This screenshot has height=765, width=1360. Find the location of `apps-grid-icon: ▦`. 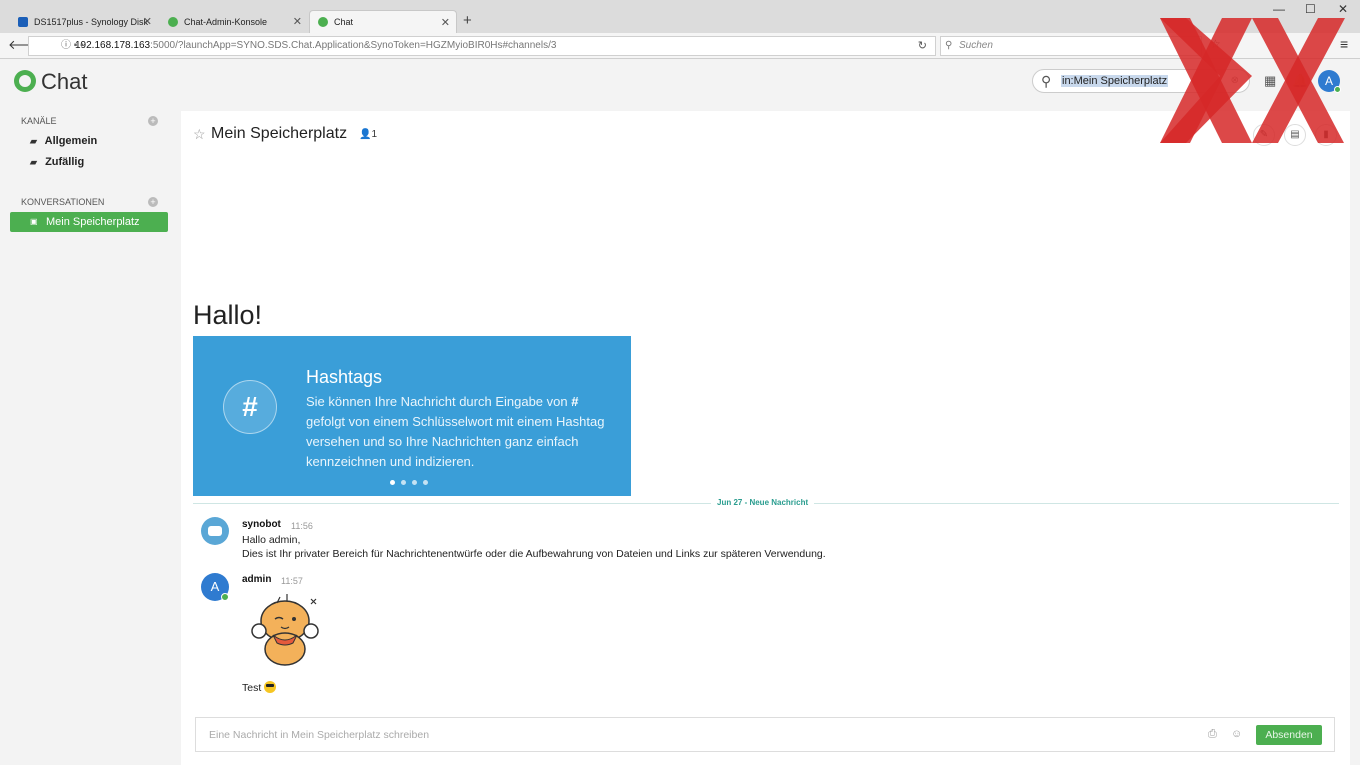

apps-grid-icon: ▦ is located at coordinates (1270, 81).